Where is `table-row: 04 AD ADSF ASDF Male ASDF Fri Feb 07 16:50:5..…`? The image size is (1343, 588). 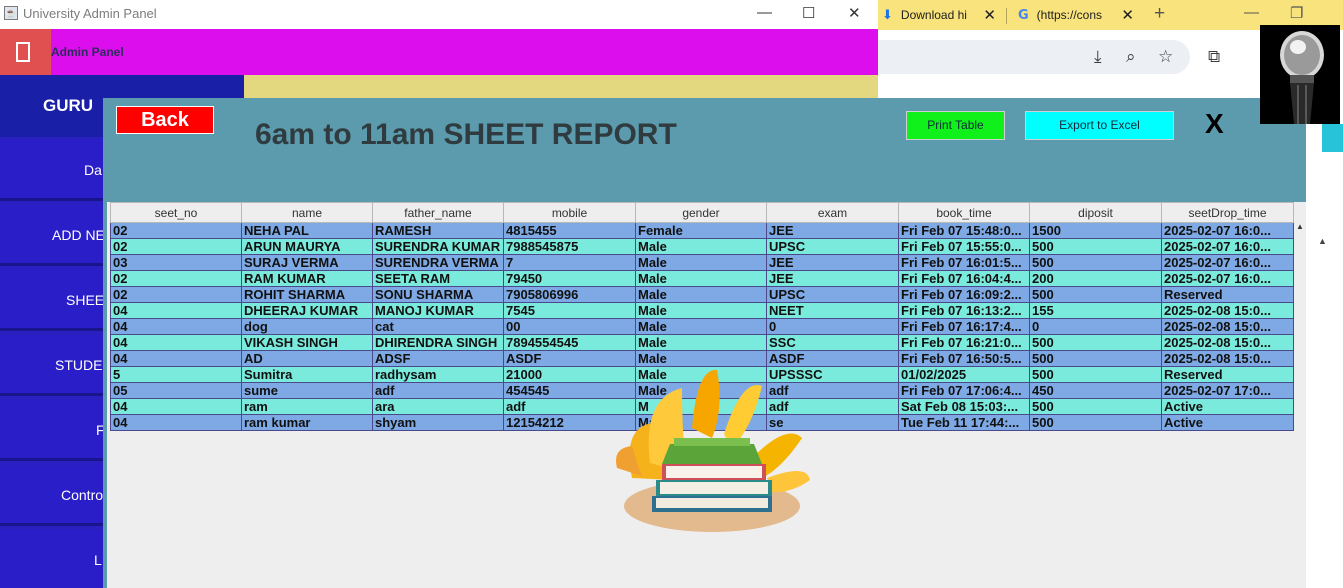
table-row: 04 AD ADSF ASDF Male ASDF Fri Feb 07 16:50:5..… is located at coordinates (702, 358).